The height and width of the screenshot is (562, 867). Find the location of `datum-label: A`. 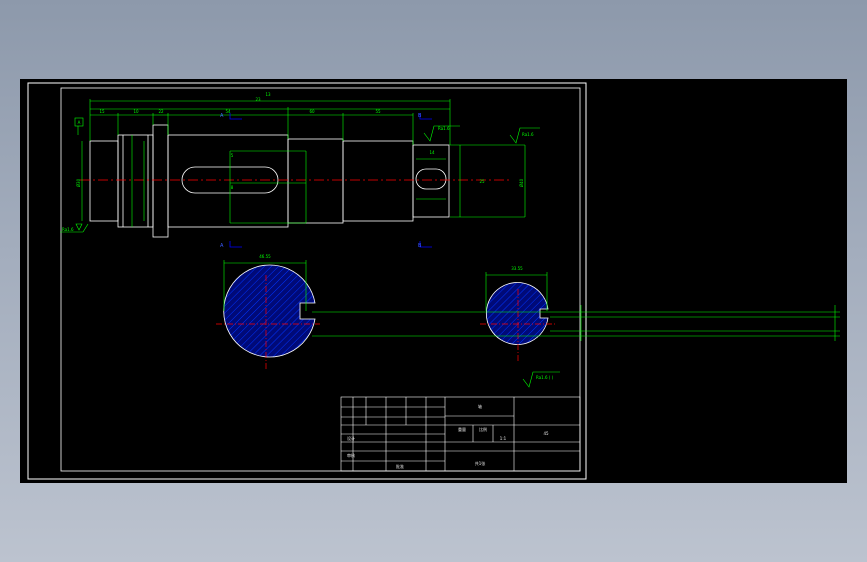

datum-label: A is located at coordinates (79, 122).